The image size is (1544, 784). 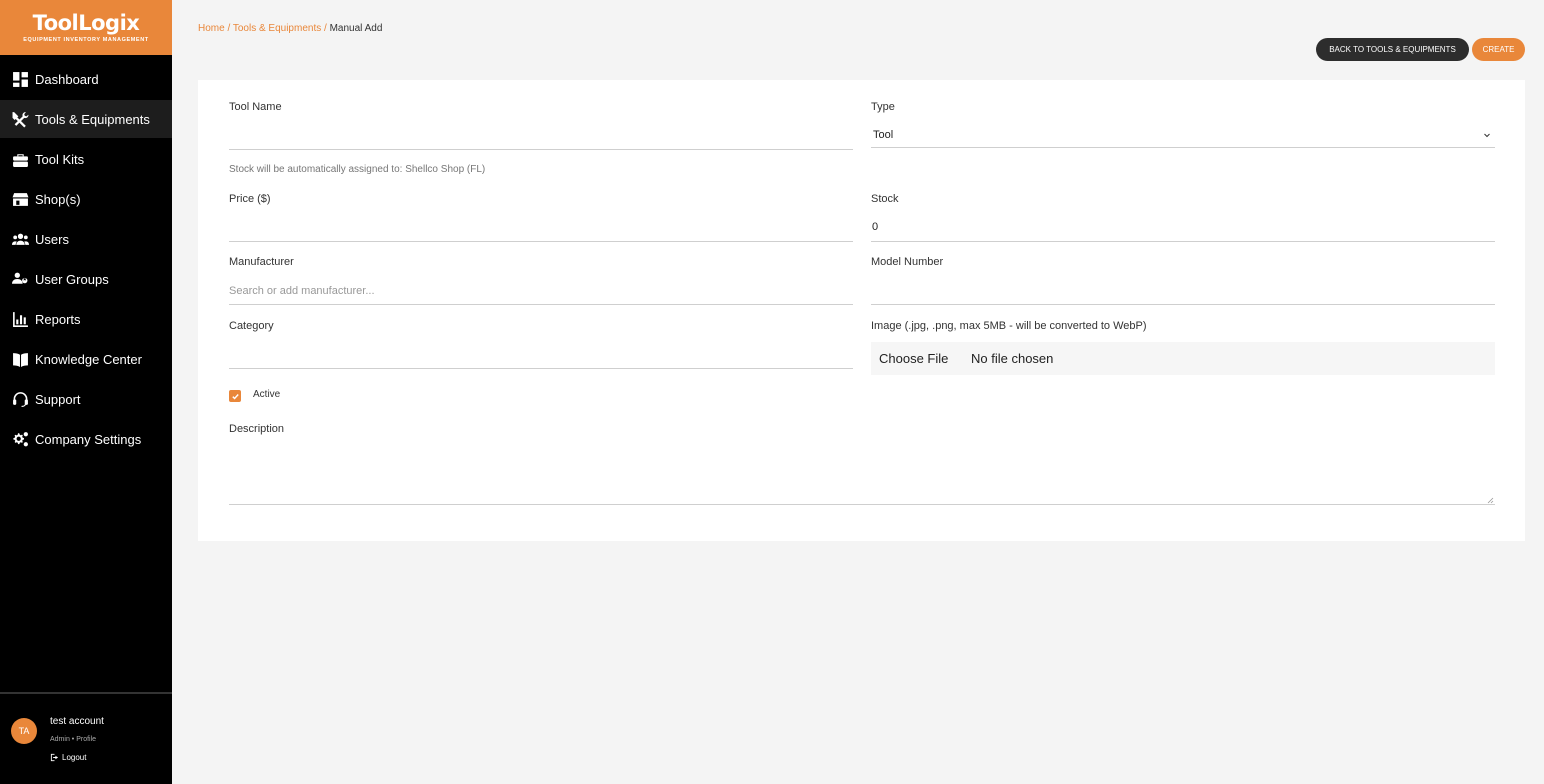 I want to click on toolbox-icon, so click(x=20, y=159).